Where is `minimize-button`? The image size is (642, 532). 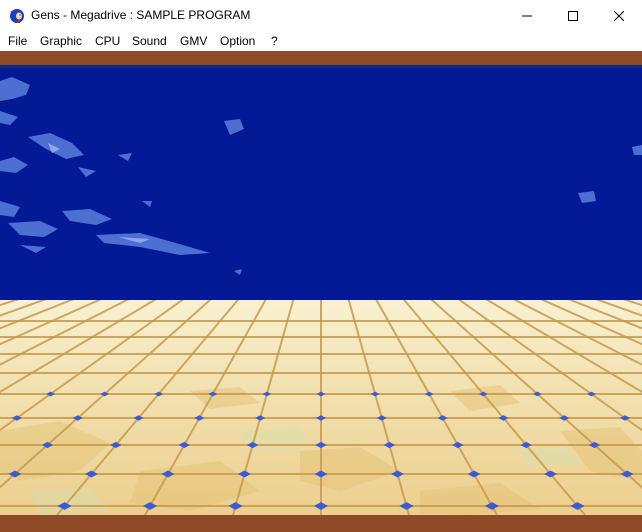
minimize-button is located at coordinates (527, 15).